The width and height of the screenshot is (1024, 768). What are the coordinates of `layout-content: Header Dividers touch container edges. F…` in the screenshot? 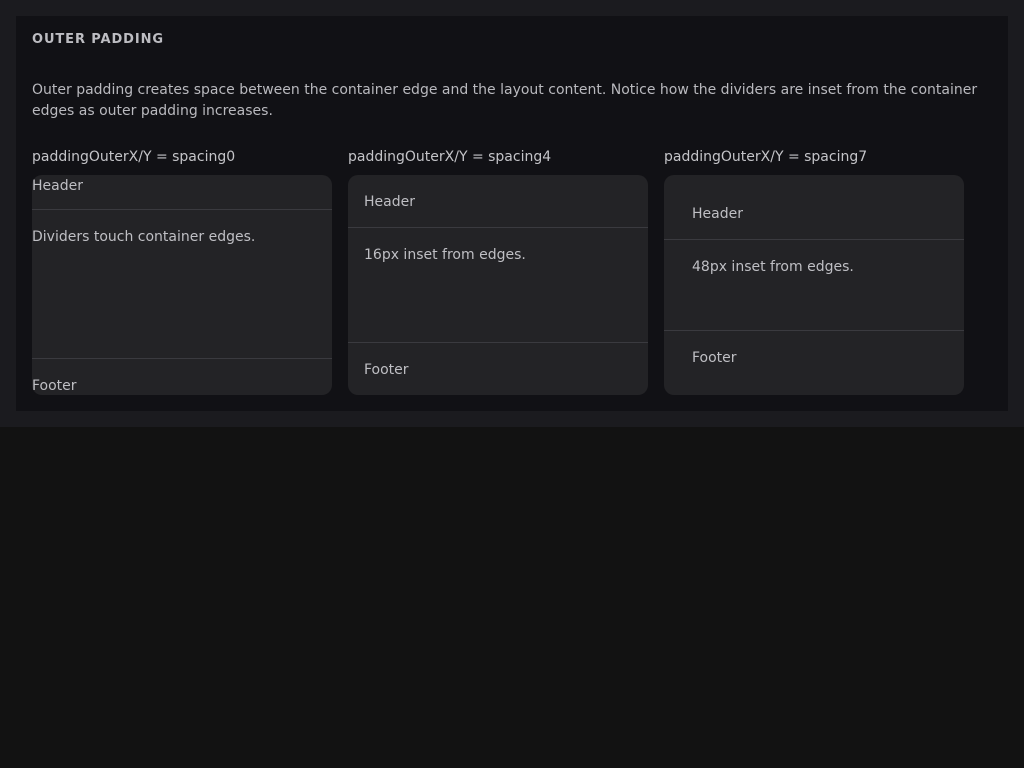 It's located at (182, 285).